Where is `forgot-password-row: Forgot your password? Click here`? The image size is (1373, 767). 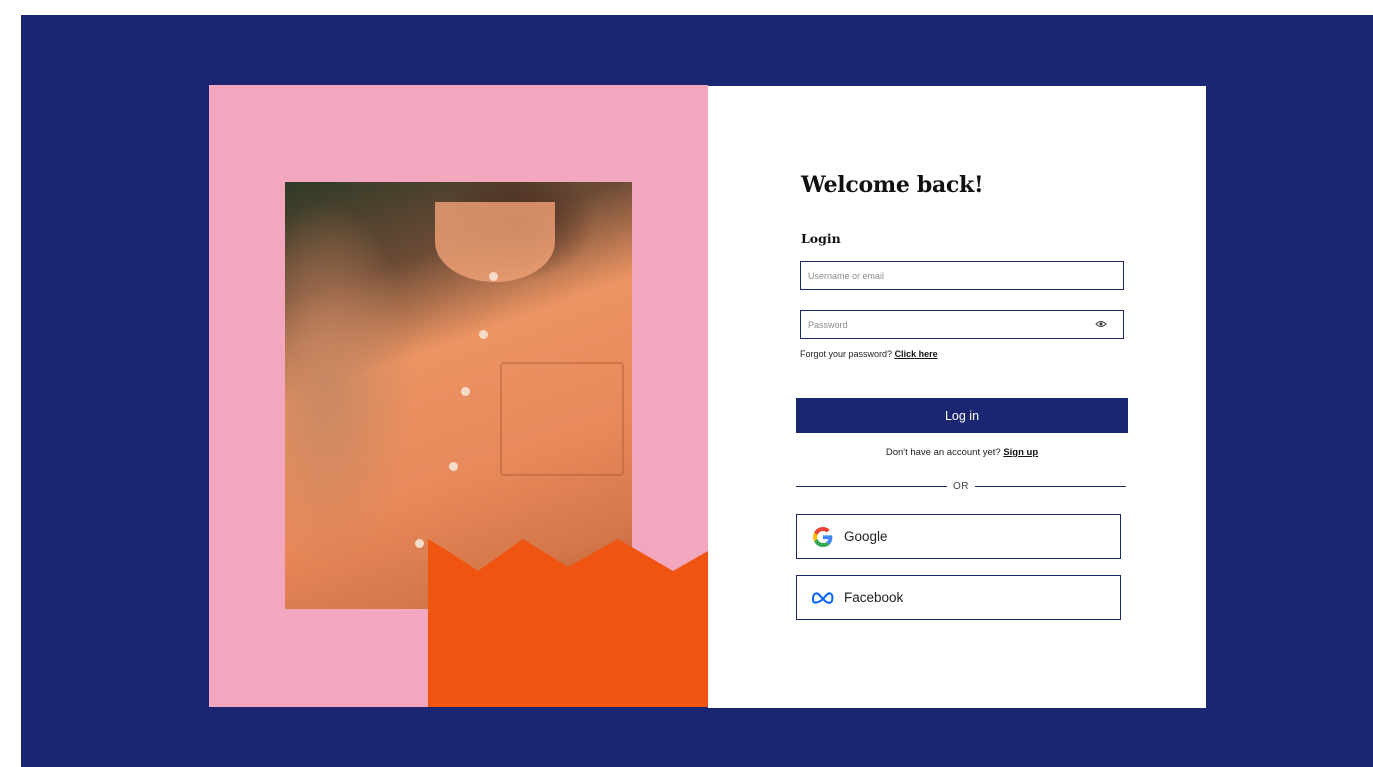 forgot-password-row: Forgot your password? Click here is located at coordinates (869, 354).